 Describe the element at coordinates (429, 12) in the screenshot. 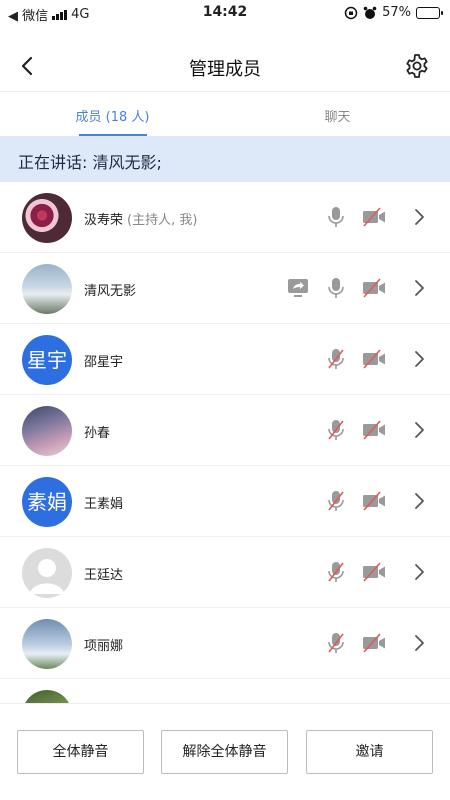

I see `battery-icon` at that location.